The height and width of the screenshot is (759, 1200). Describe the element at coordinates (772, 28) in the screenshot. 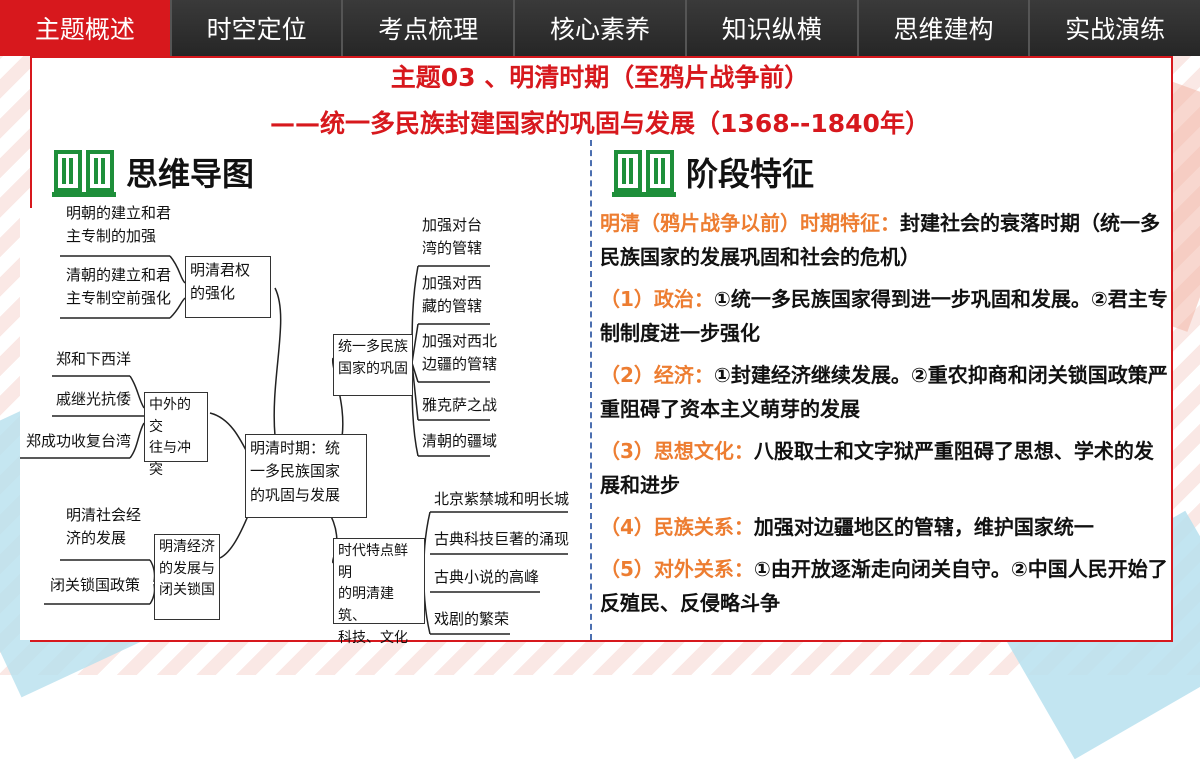

I see `tab-knowledge: 知识纵横` at that location.